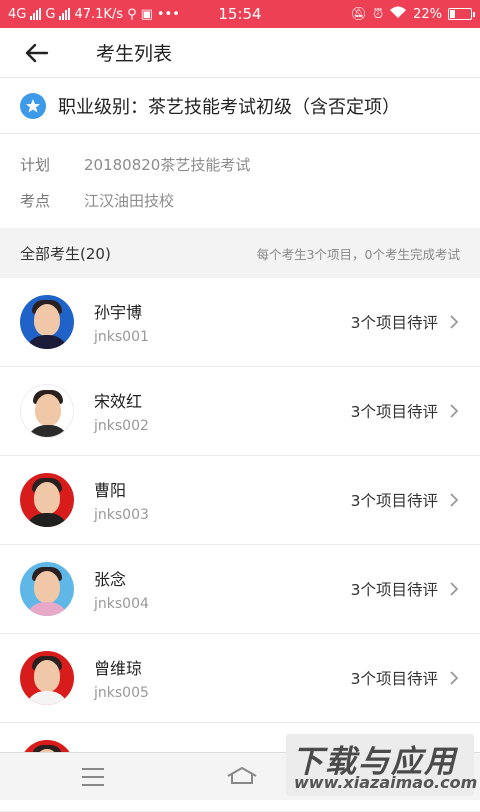 Image resolution: width=480 pixels, height=812 pixels. I want to click on star-icon, so click(33, 105).